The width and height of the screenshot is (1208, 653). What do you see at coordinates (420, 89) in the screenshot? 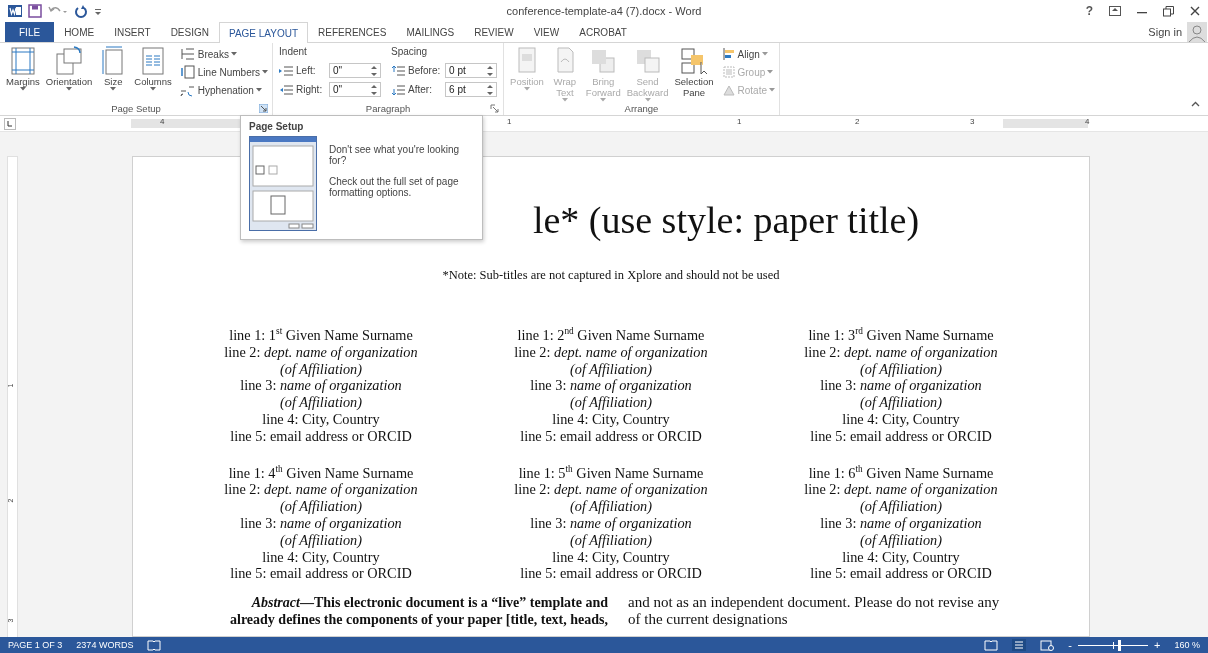
I see `field-label: After:` at bounding box center [420, 89].